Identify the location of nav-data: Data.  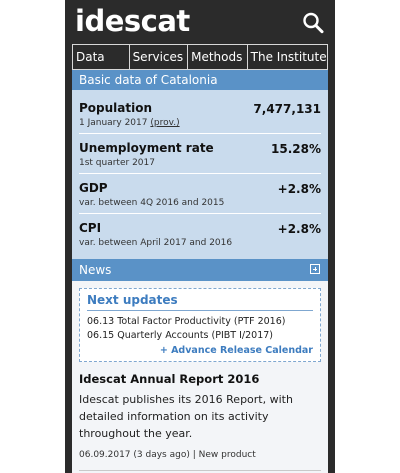
(100, 57).